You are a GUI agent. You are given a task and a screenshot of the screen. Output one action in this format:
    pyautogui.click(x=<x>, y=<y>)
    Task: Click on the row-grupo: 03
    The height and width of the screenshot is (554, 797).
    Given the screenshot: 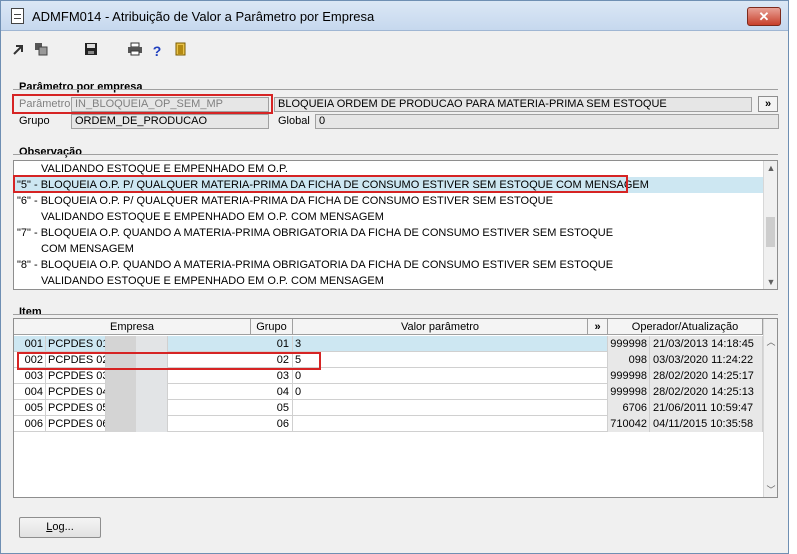 What is the action you would take?
    pyautogui.click(x=272, y=376)
    